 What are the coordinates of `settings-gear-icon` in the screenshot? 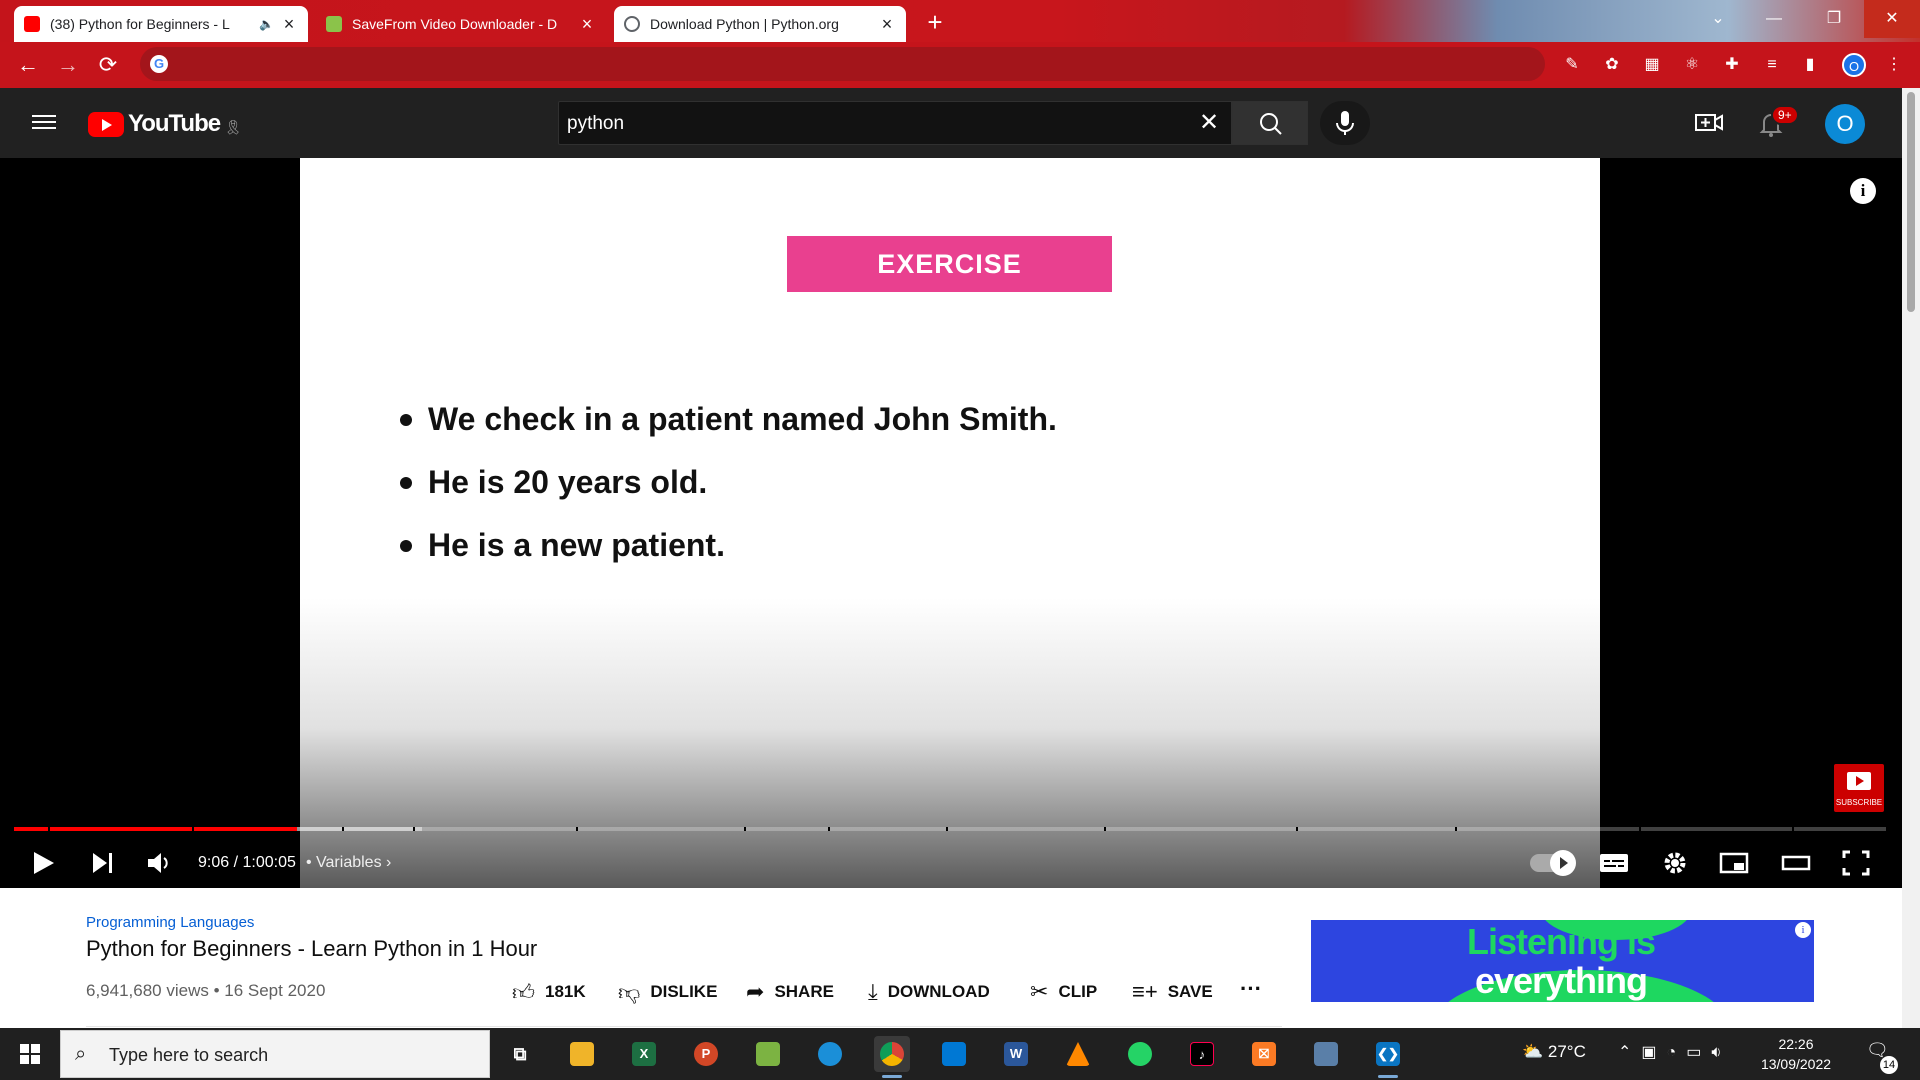 It's located at (1675, 863).